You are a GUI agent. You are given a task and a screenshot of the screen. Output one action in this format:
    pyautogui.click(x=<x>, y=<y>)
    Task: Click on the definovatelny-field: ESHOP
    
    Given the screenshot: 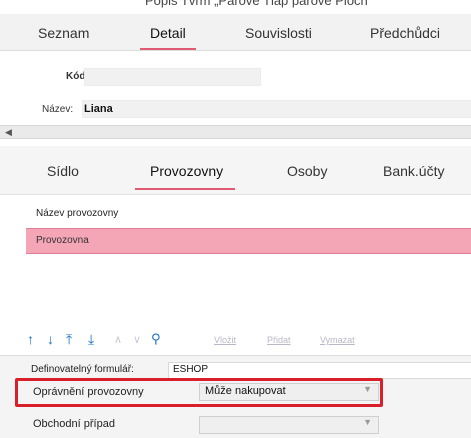 What is the action you would take?
    pyautogui.click(x=319, y=370)
    